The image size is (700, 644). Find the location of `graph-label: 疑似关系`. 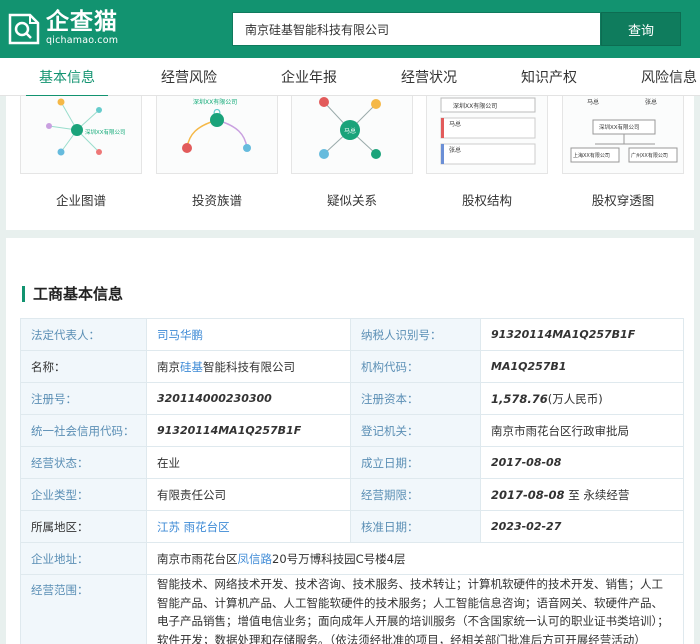

graph-label: 疑似关系 is located at coordinates (351, 200).